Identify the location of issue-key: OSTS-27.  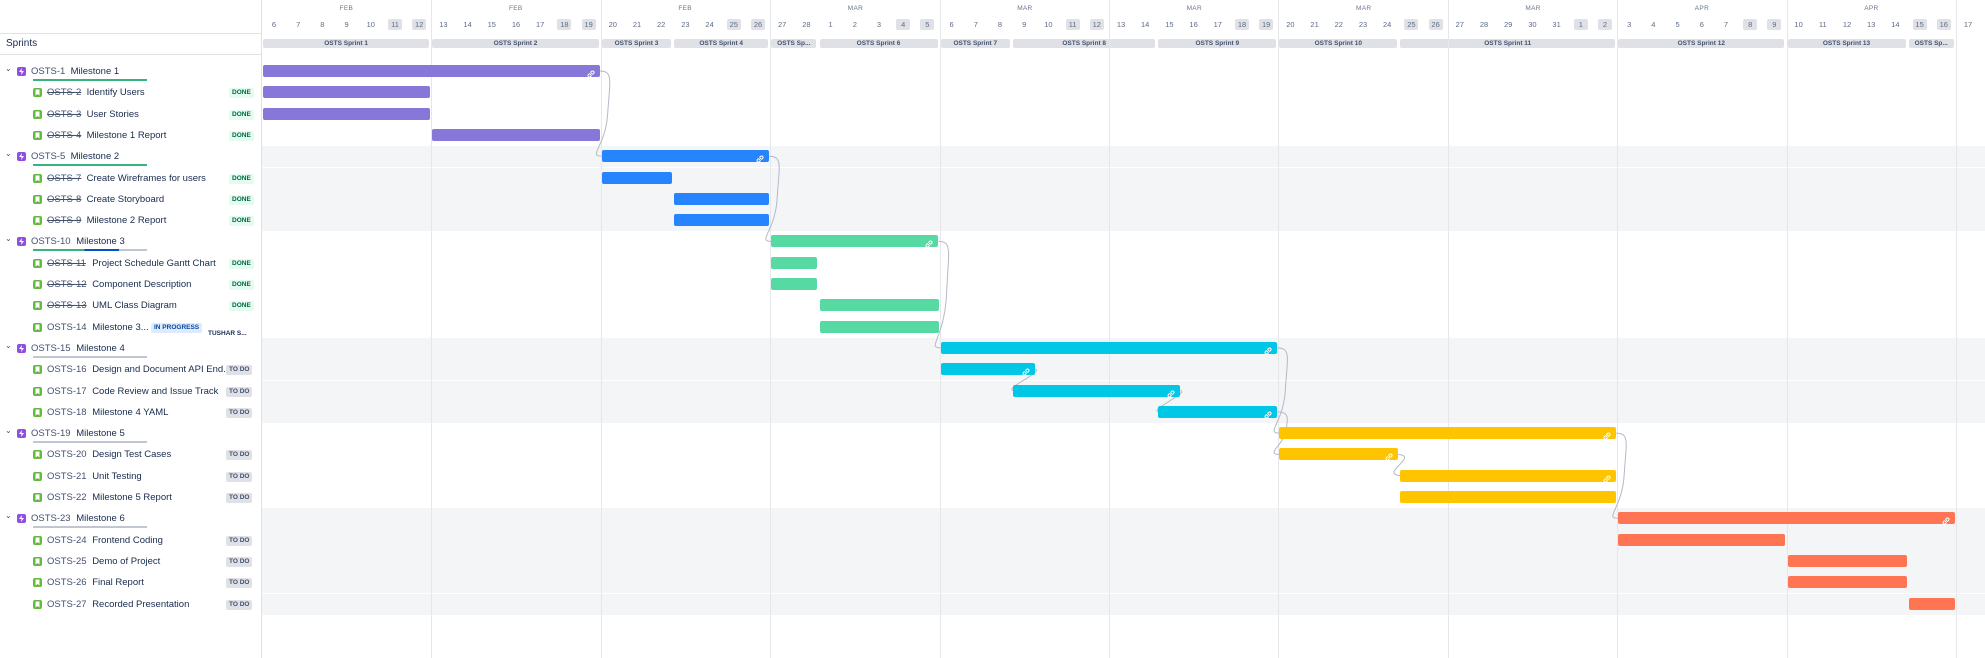
(67, 604).